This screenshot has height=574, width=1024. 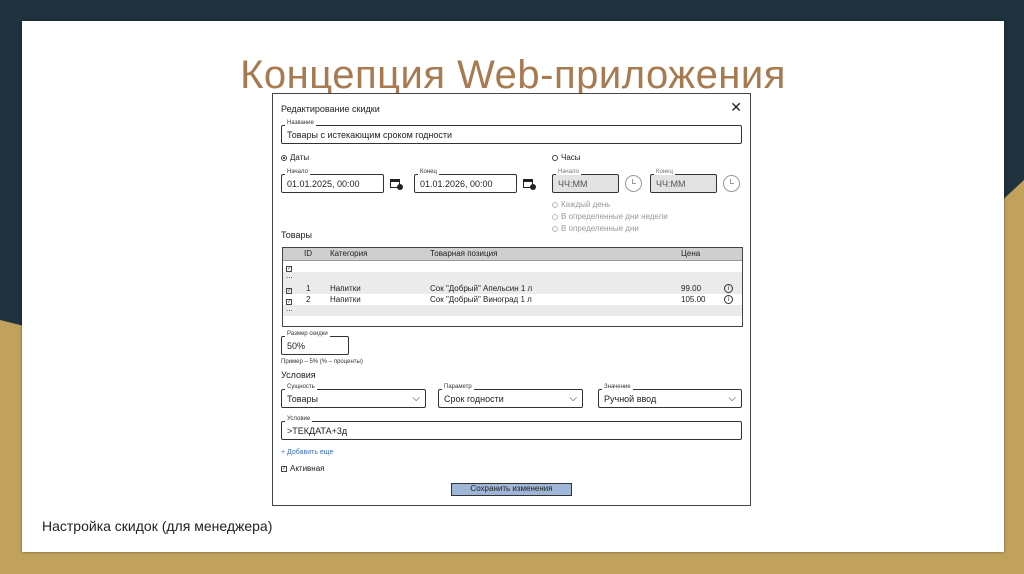 I want to click on value-select: Ручной ввод ⌵, so click(x=670, y=398).